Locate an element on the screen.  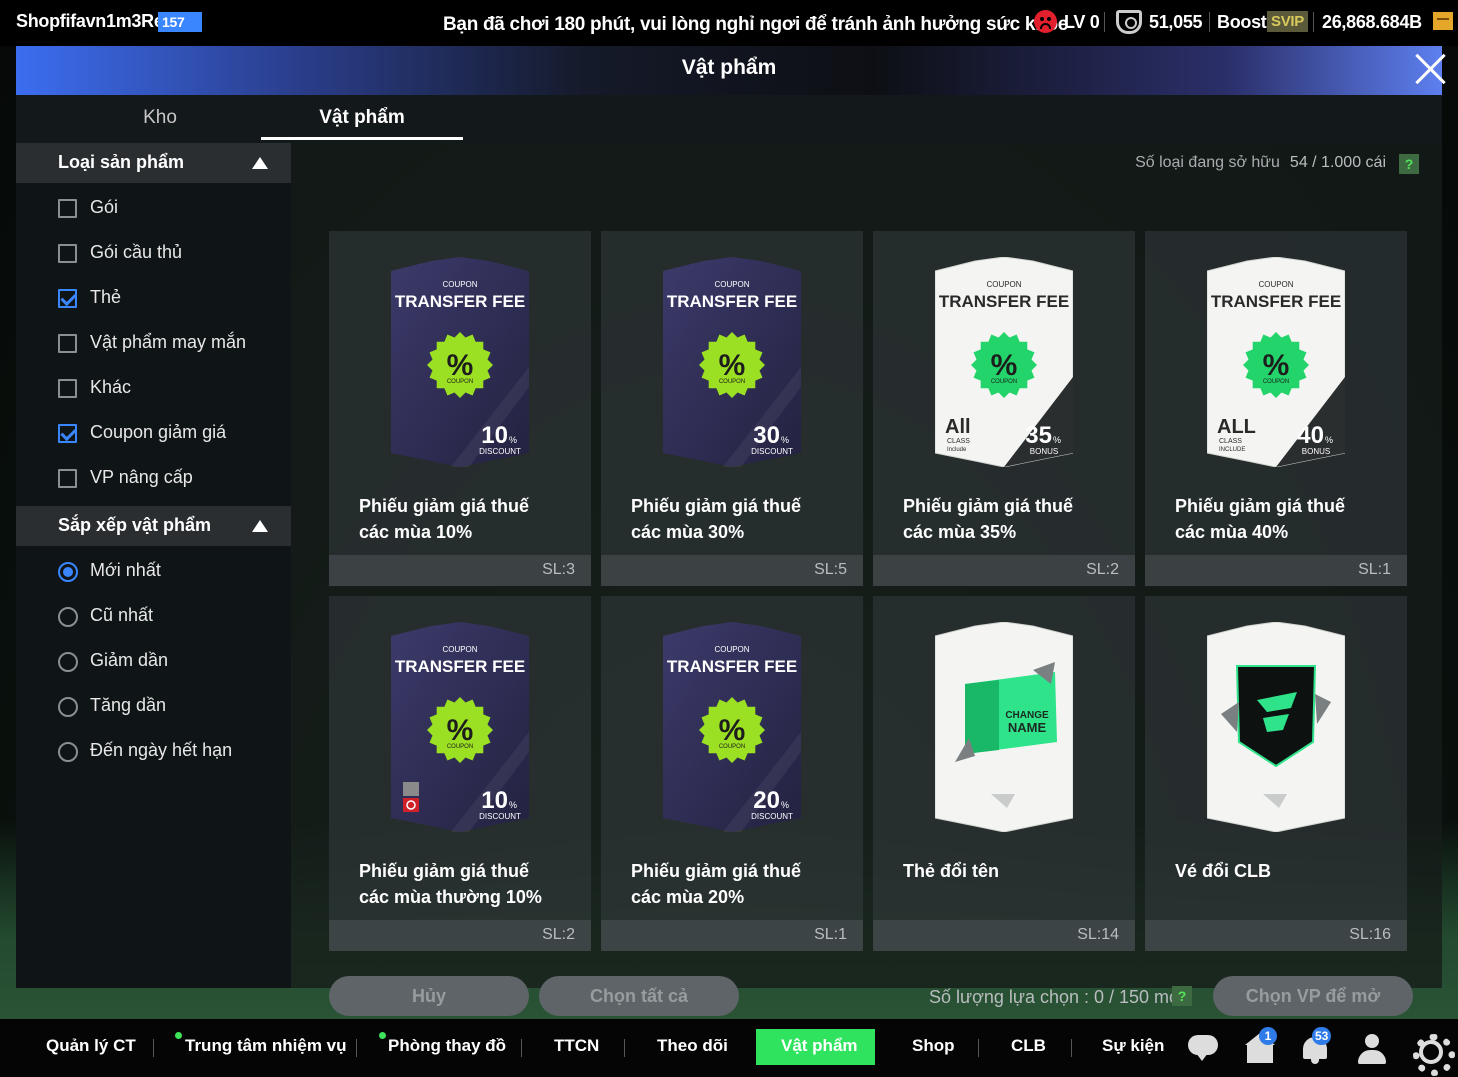
nav-quan-ly-ct: Quản lý CT is located at coordinates (91, 1046).